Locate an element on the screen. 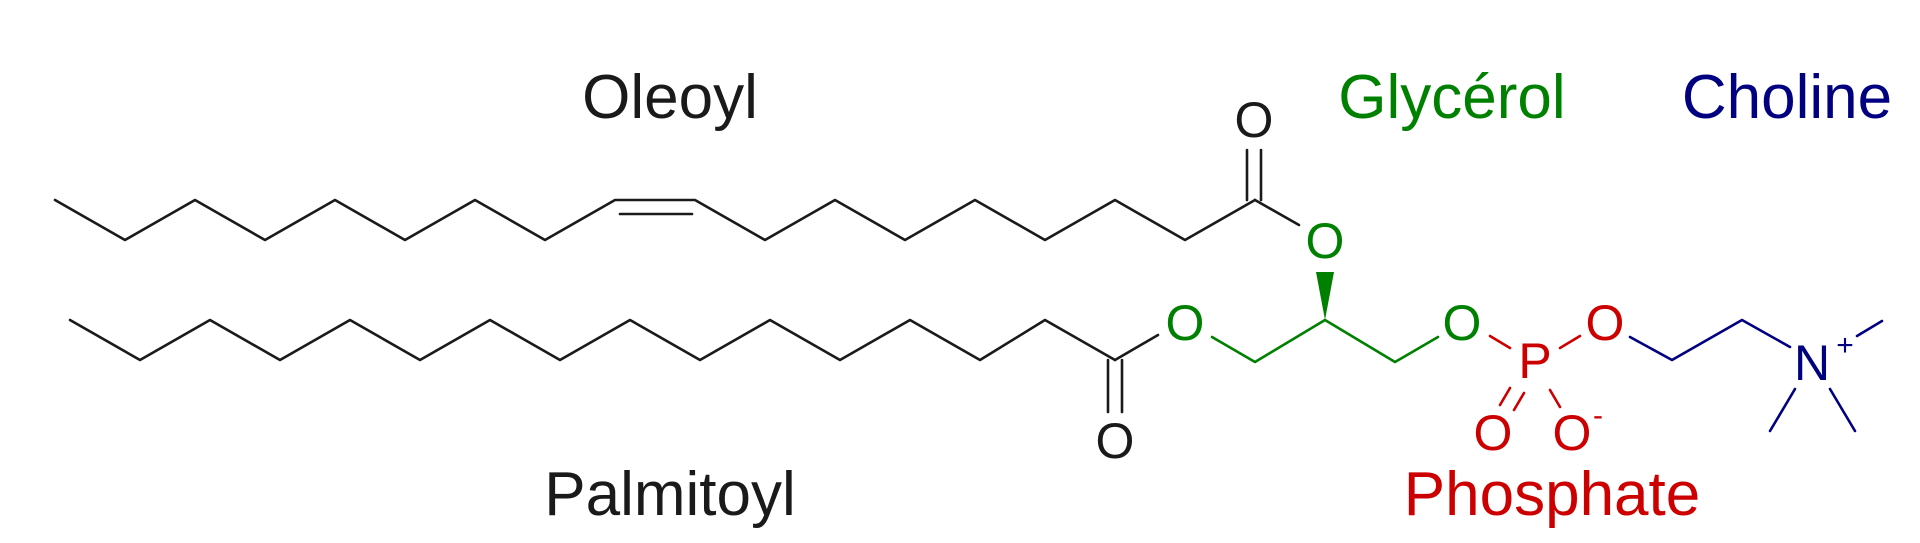 The image size is (1920, 543). phosphate-negative-charge: - is located at coordinates (1598, 415).